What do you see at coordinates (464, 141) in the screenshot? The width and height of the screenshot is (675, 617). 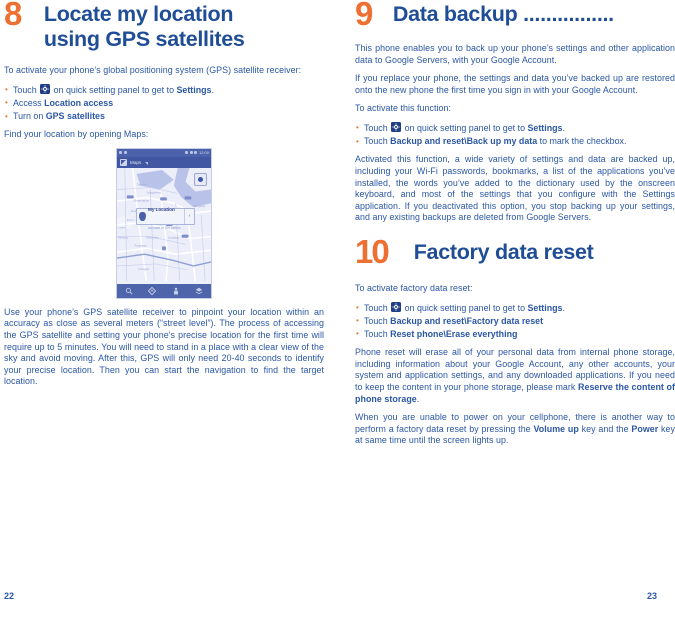 I see `bullet-bold-text: Backup and reset\Back up my data` at bounding box center [464, 141].